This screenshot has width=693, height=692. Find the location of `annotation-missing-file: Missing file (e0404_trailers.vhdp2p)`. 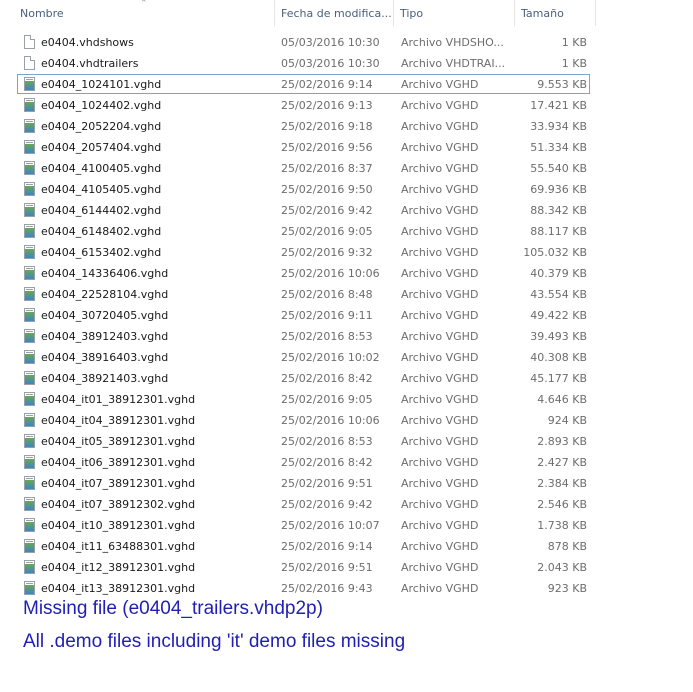

annotation-missing-file: Missing file (e0404_trailers.vhdp2p) is located at coordinates (173, 608).